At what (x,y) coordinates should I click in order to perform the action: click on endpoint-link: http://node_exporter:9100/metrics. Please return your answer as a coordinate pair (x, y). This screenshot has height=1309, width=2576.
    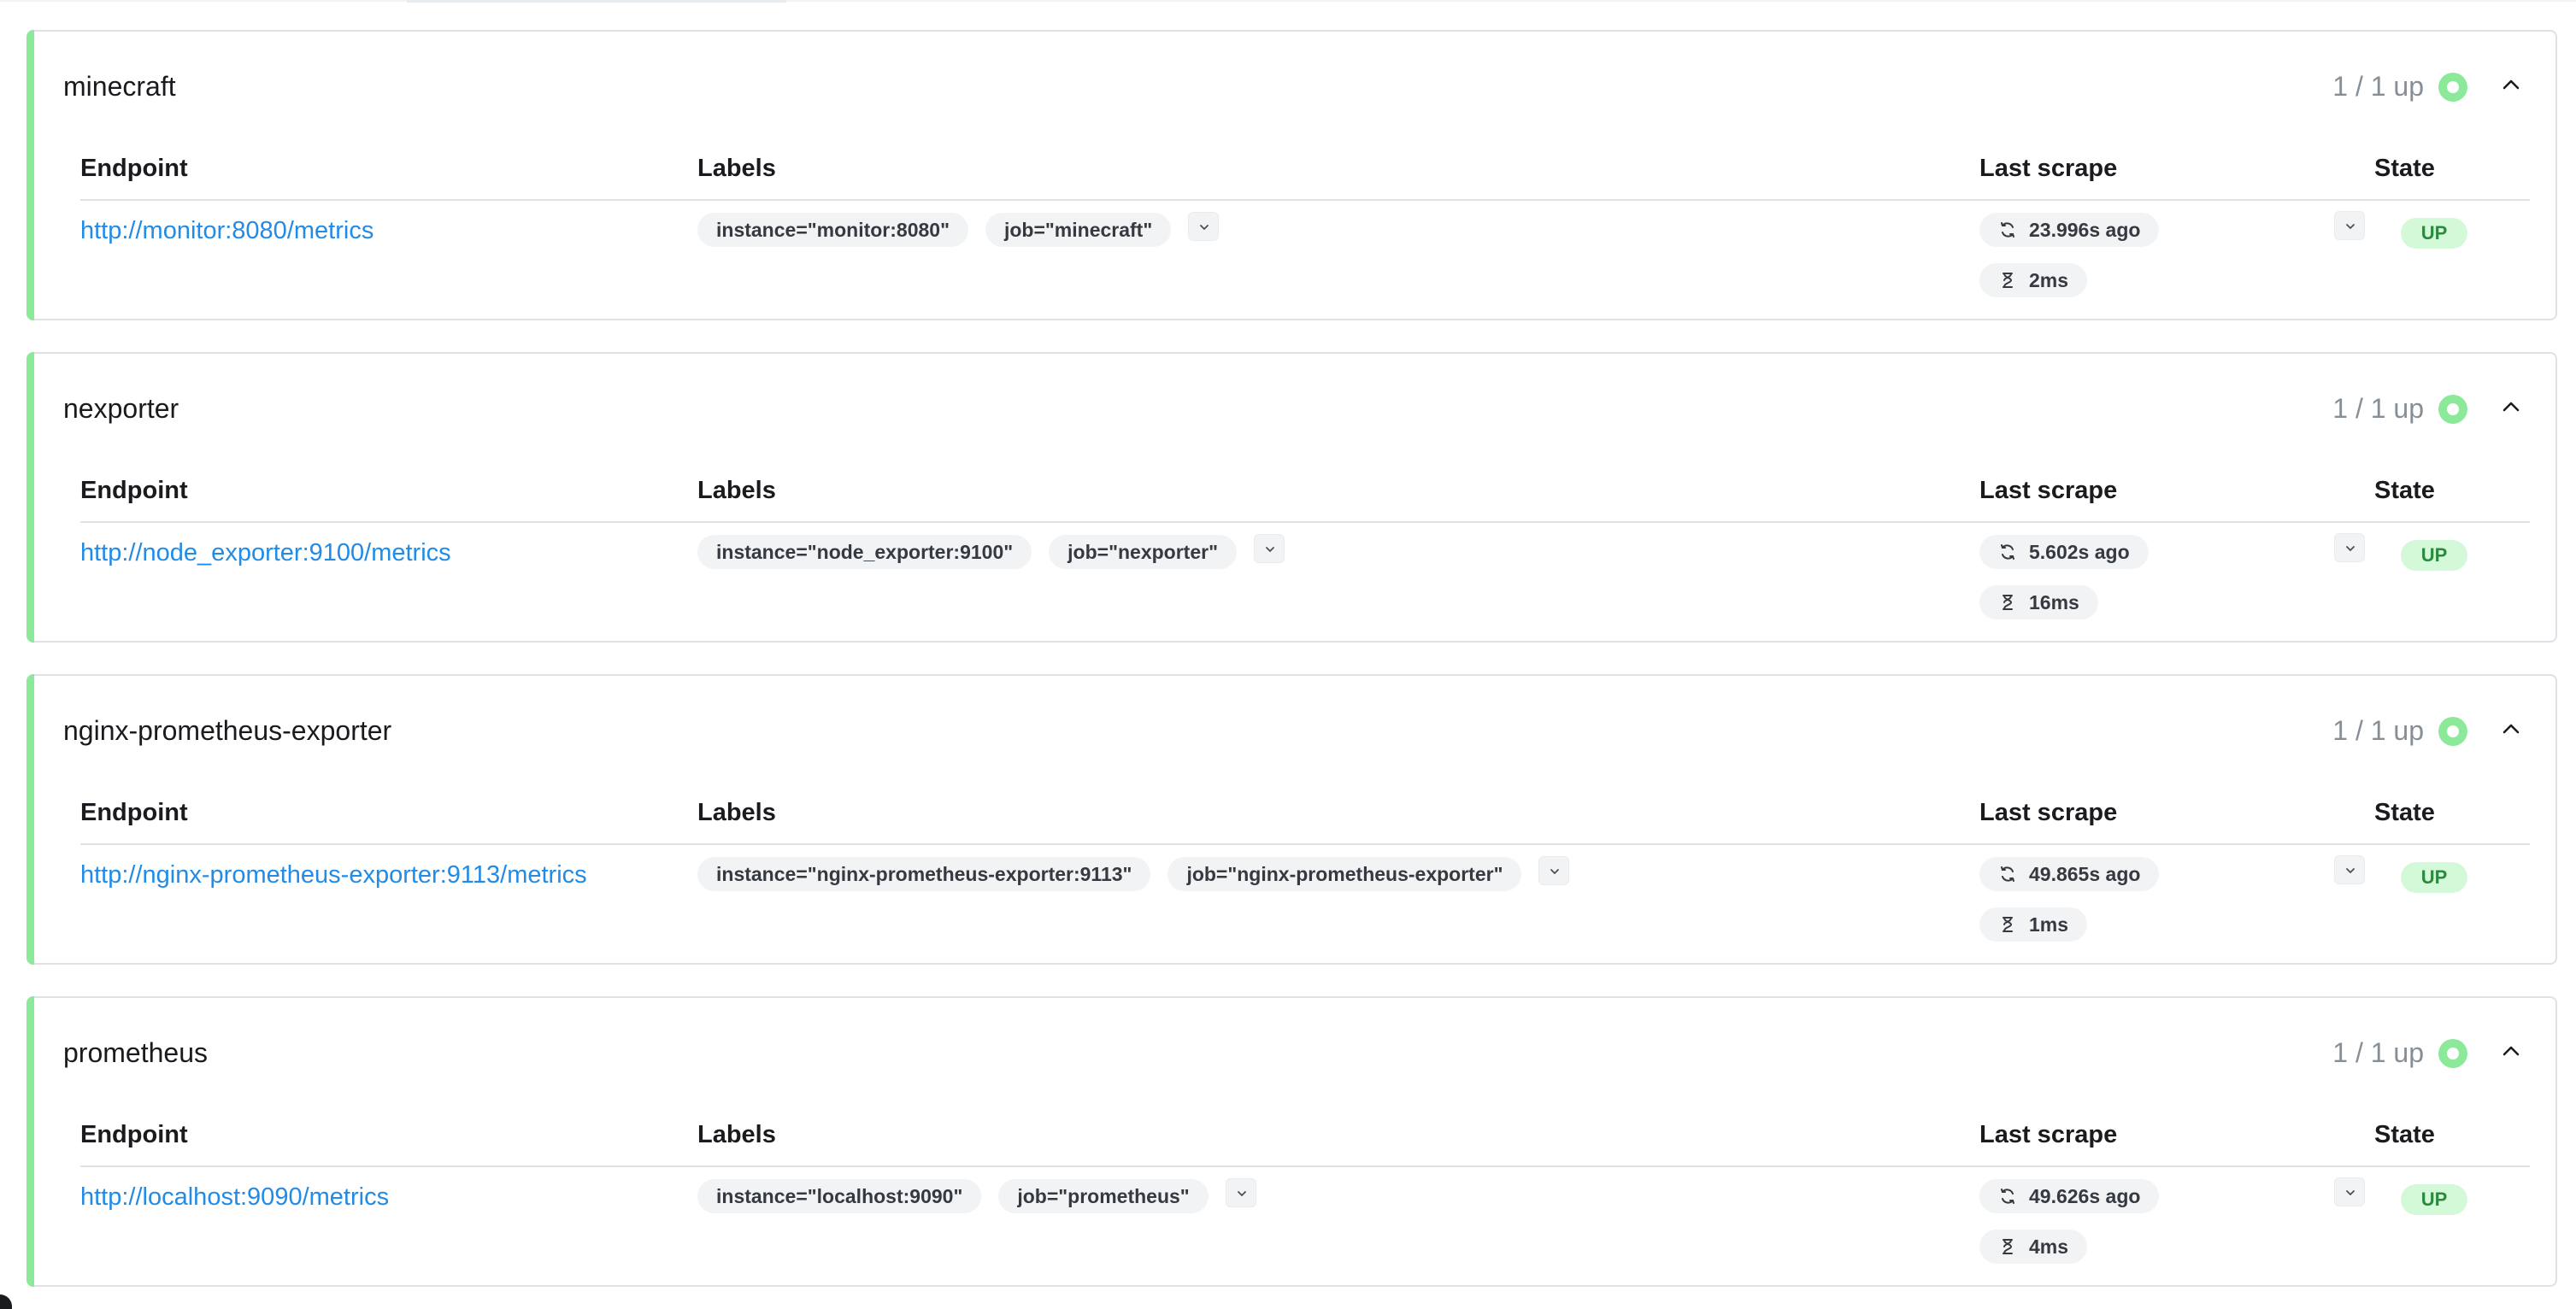
    Looking at the image, I should click on (265, 553).